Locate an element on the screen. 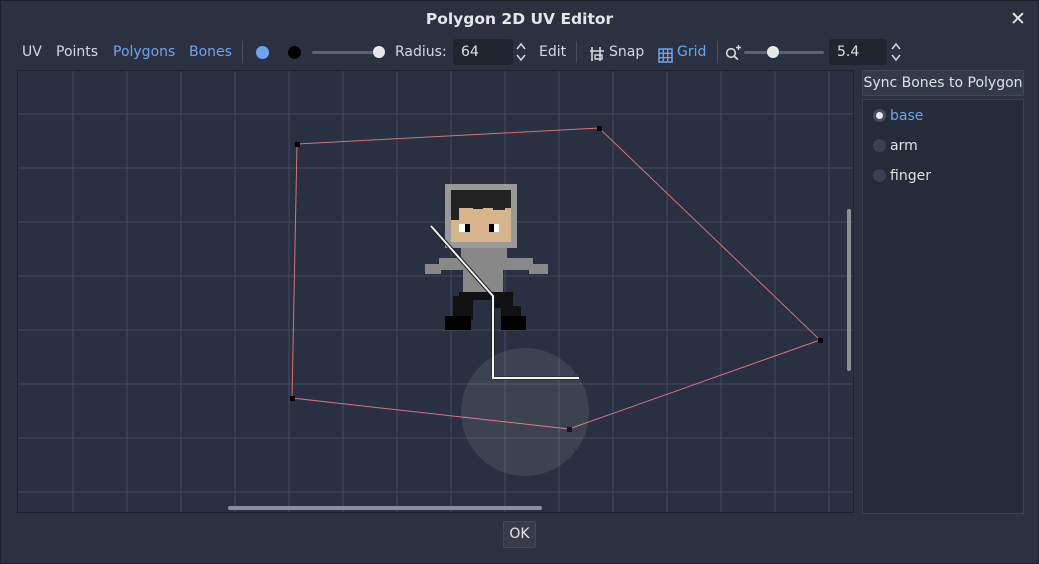 Image resolution: width=1039 pixels, height=564 pixels. bone-label: arm is located at coordinates (904, 146).